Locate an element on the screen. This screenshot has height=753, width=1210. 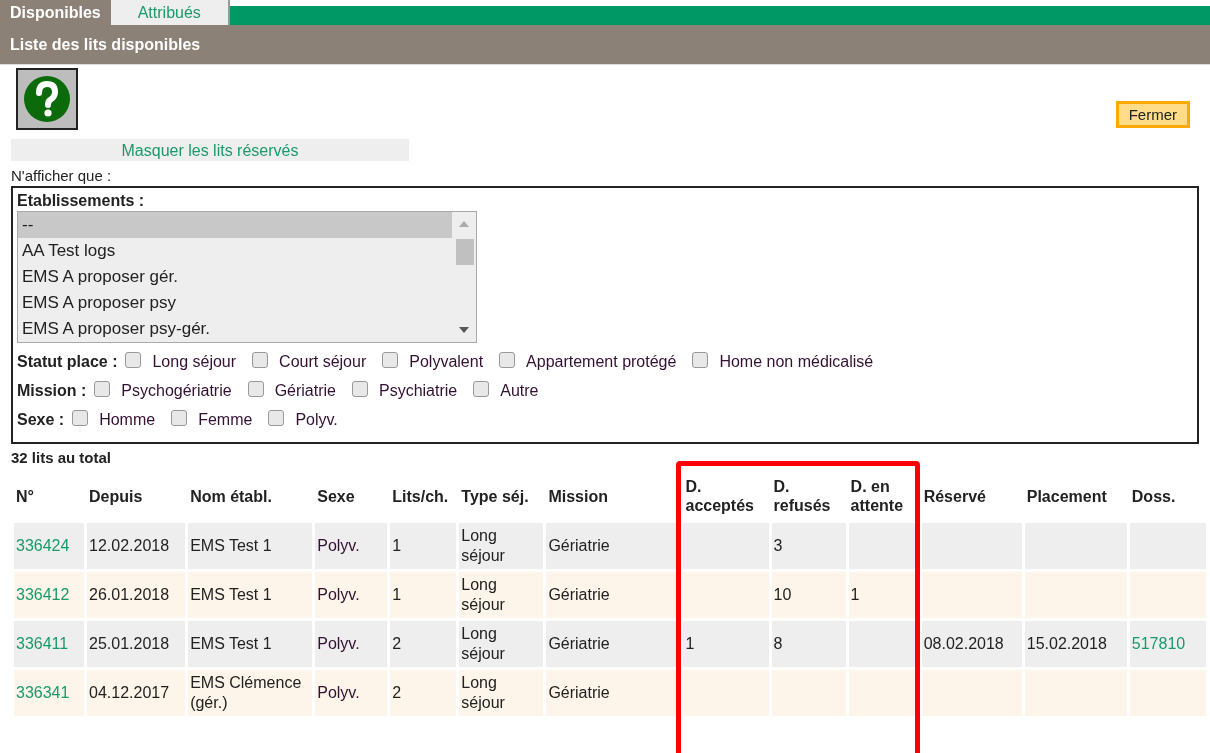
column-header: Placement is located at coordinates (1066, 496).